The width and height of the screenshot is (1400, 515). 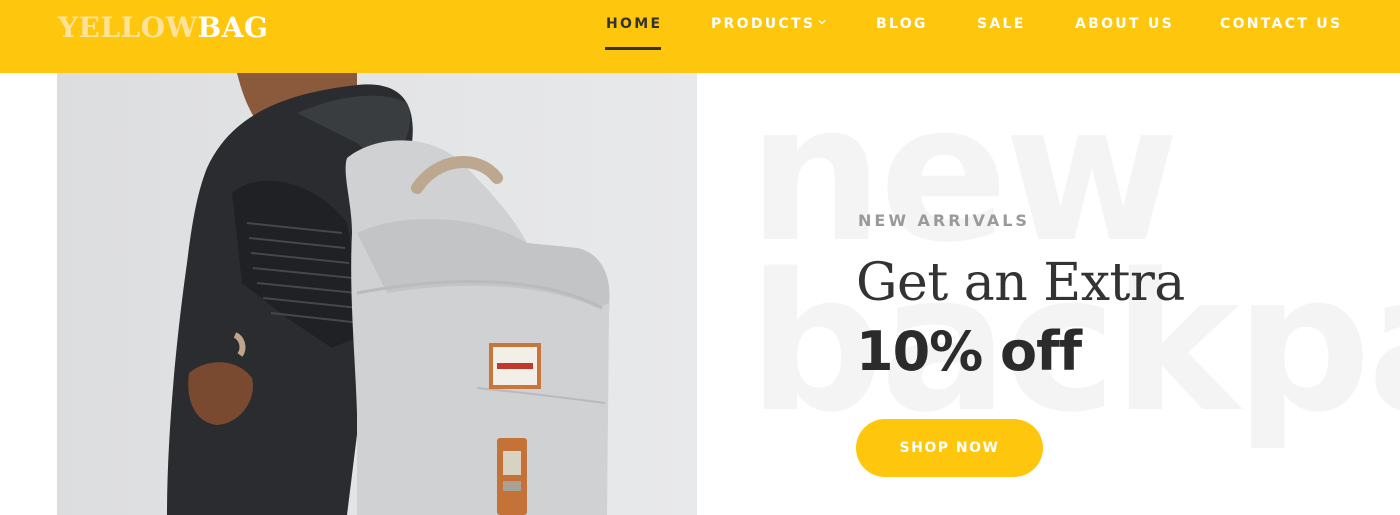 What do you see at coordinates (822, 22) in the screenshot?
I see `chevron-down-icon` at bounding box center [822, 22].